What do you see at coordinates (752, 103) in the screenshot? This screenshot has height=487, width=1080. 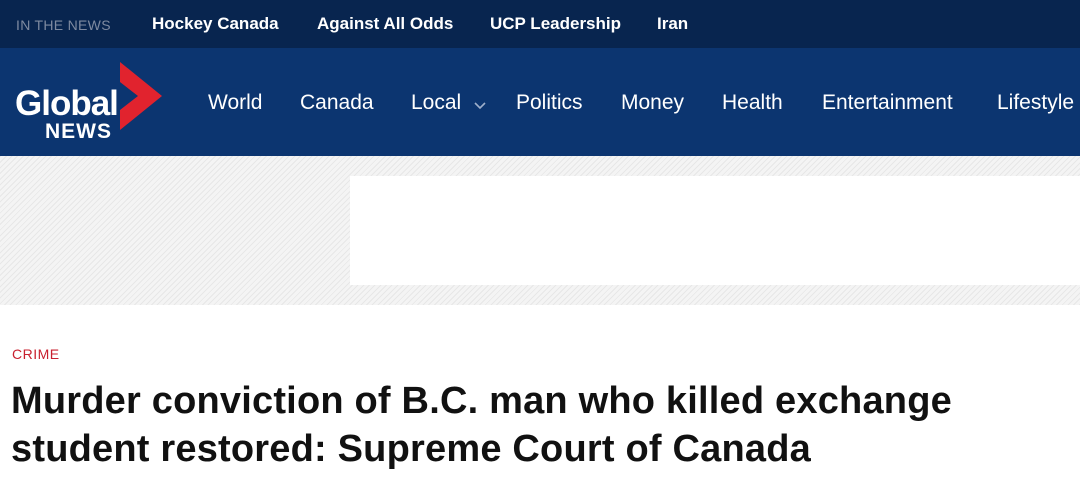 I see `nav-item-health: Health` at bounding box center [752, 103].